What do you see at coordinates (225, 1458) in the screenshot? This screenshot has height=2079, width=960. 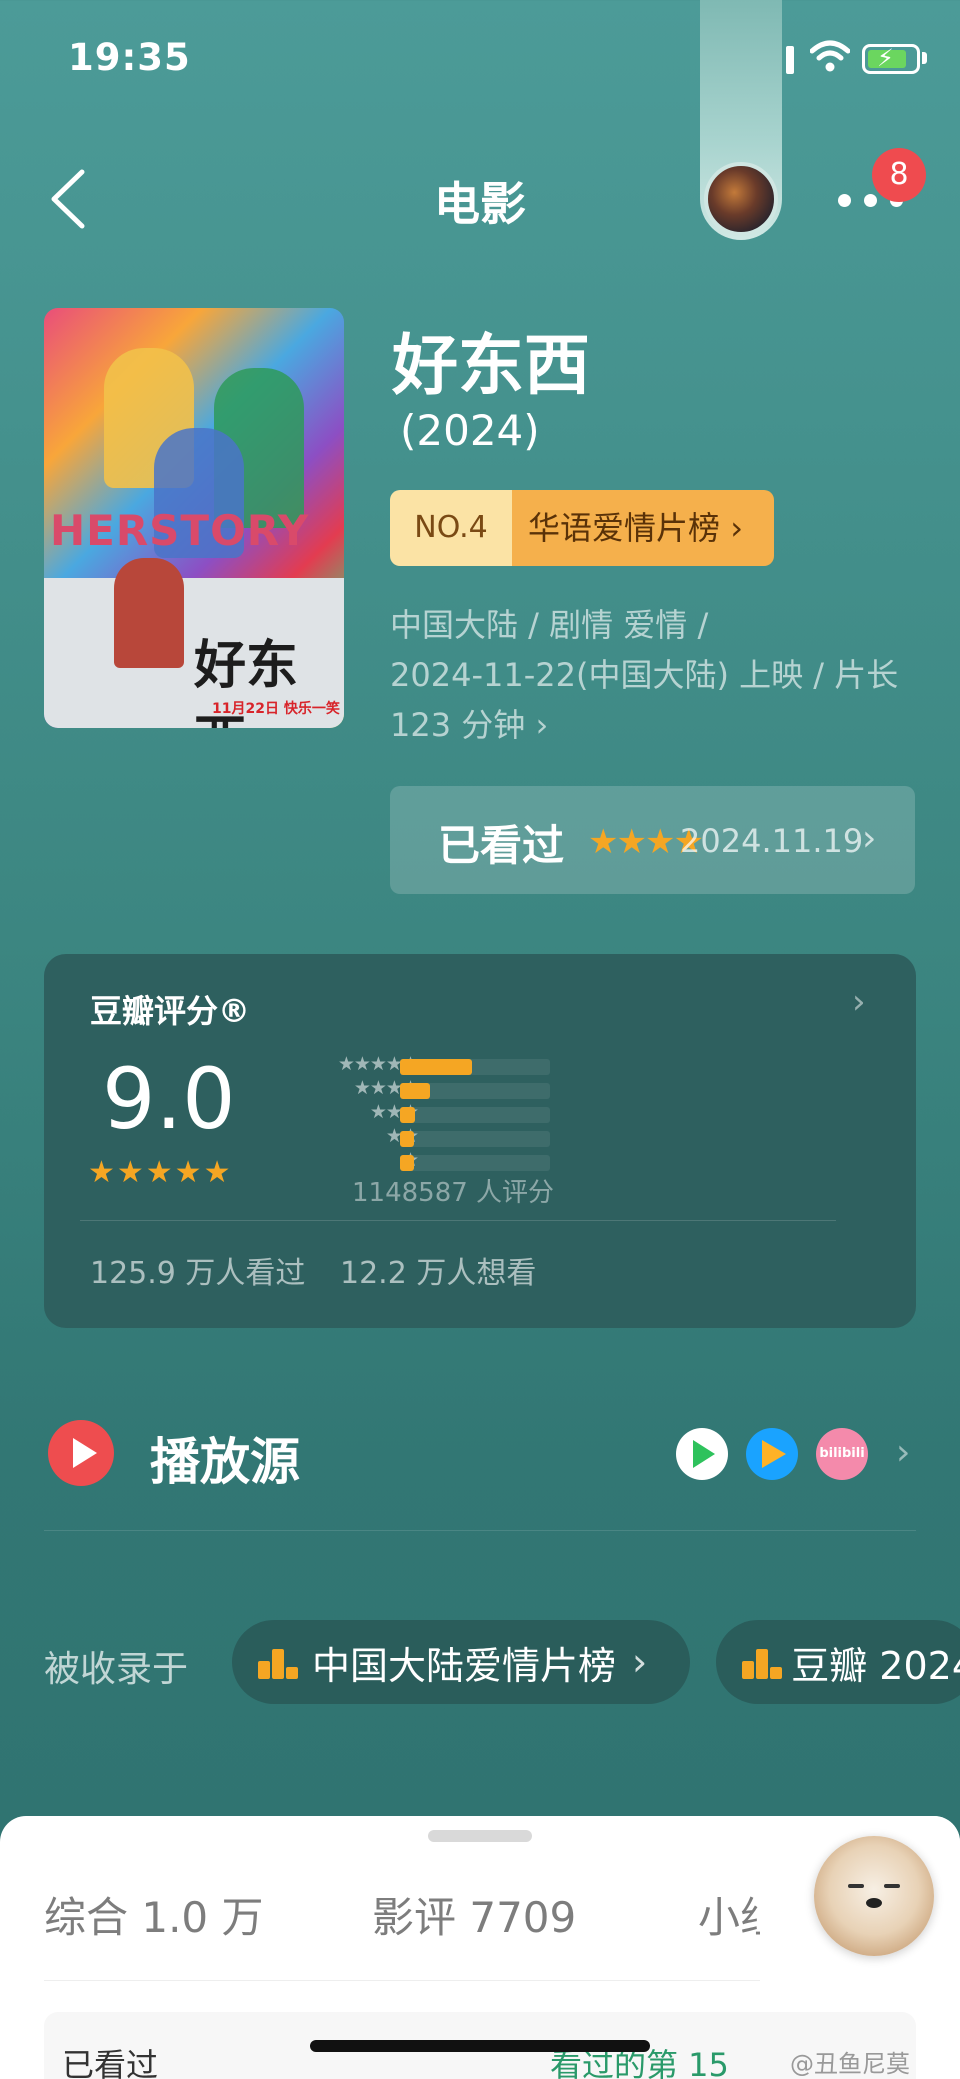 I see `play-source-title: 播放源` at bounding box center [225, 1458].